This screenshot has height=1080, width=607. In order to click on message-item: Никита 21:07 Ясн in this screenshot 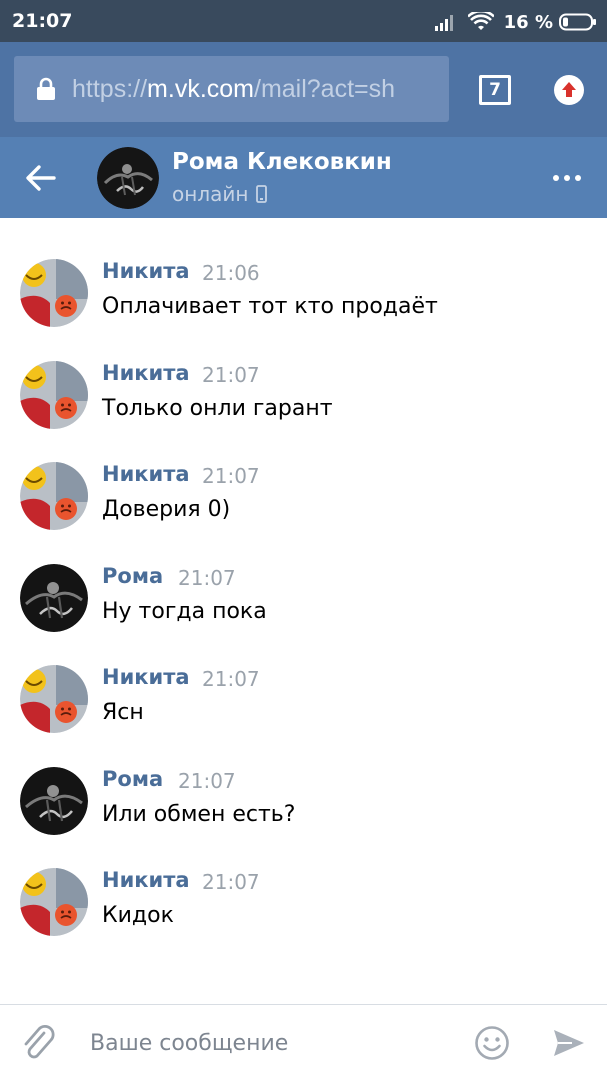, I will do `click(303, 705)`.